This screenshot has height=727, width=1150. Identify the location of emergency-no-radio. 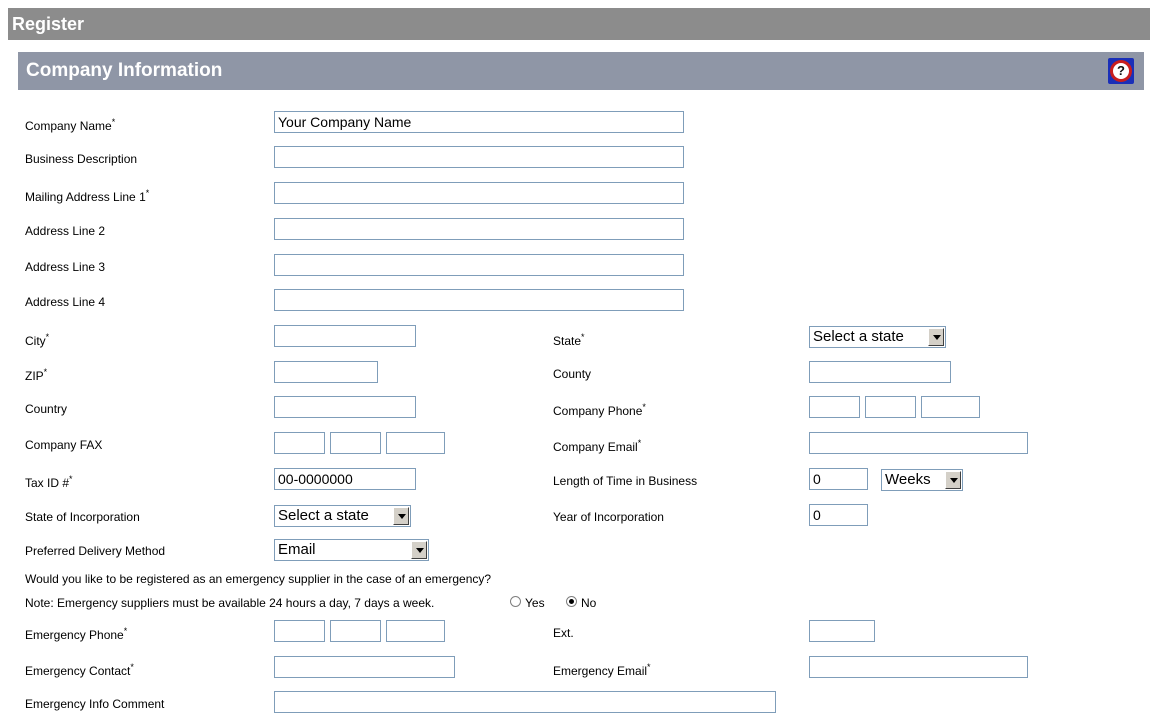
(571, 601).